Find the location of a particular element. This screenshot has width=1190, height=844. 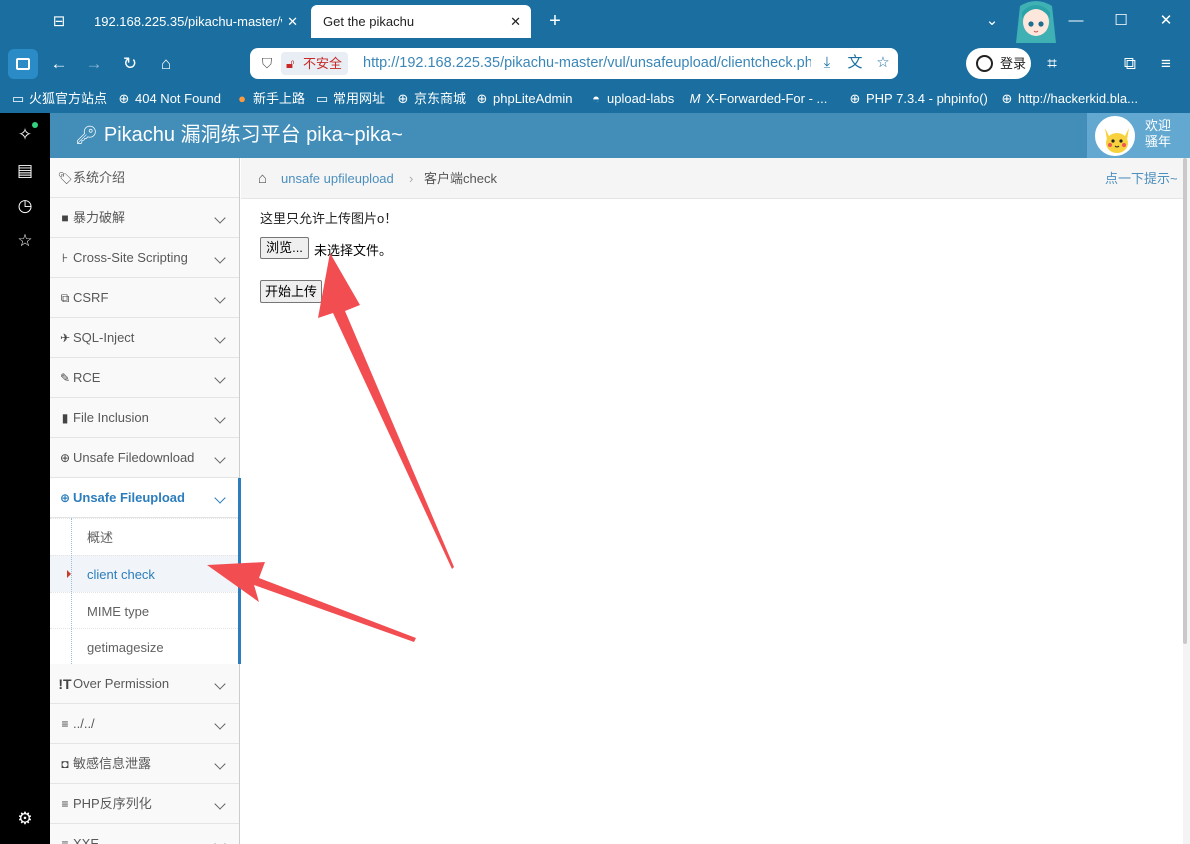

submenu-item-getimagesize: getimagesize is located at coordinates (144, 646).